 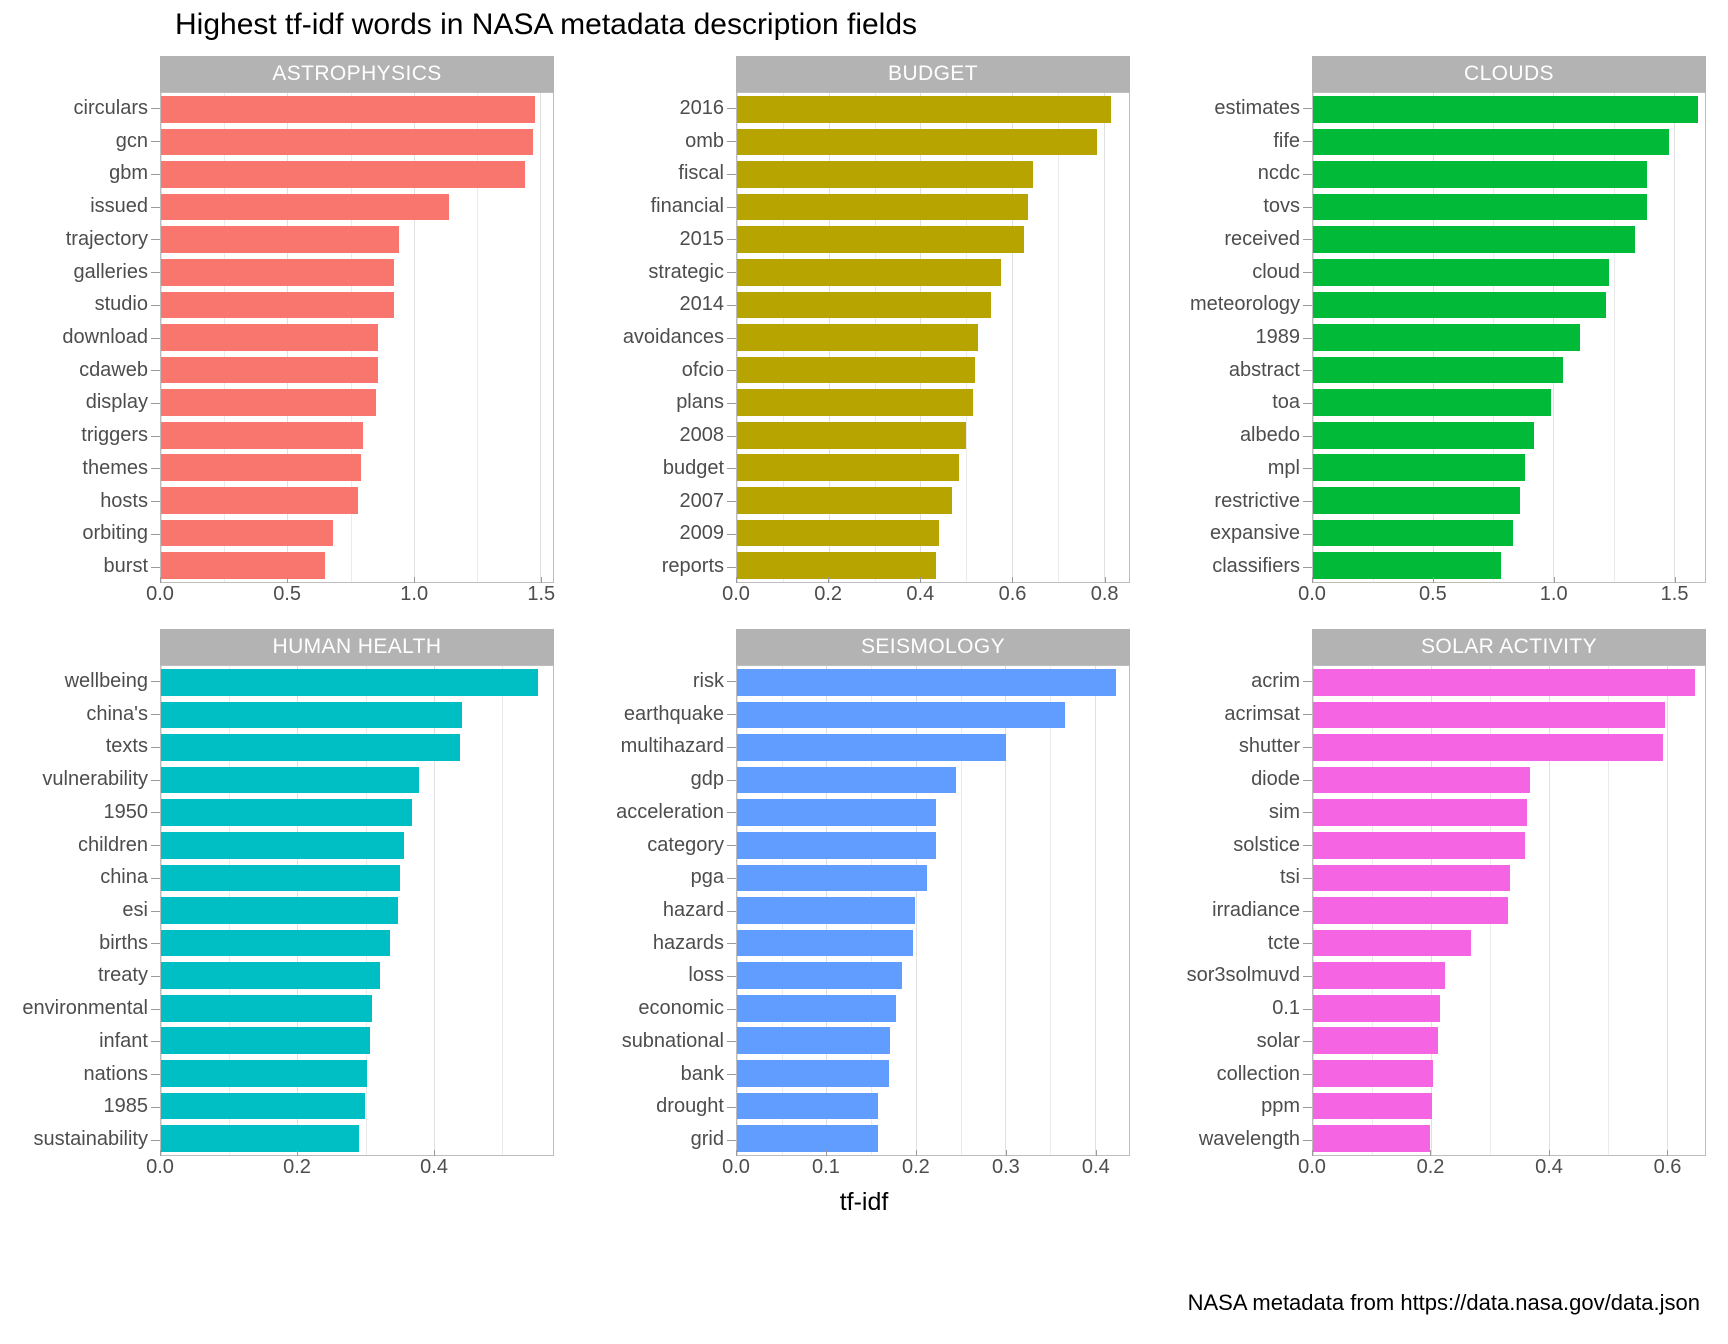 I want to click on y-axis-tick-label: sustainability, so click(x=84, y=1139).